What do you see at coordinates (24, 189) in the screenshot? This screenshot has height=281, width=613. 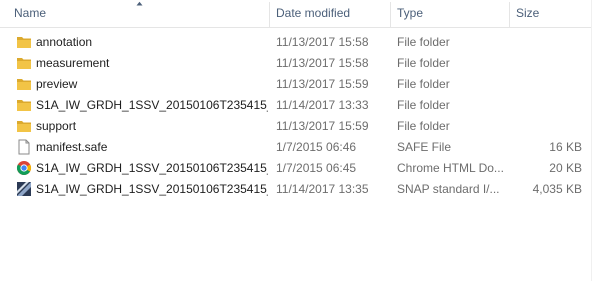 I see `snap-icon` at bounding box center [24, 189].